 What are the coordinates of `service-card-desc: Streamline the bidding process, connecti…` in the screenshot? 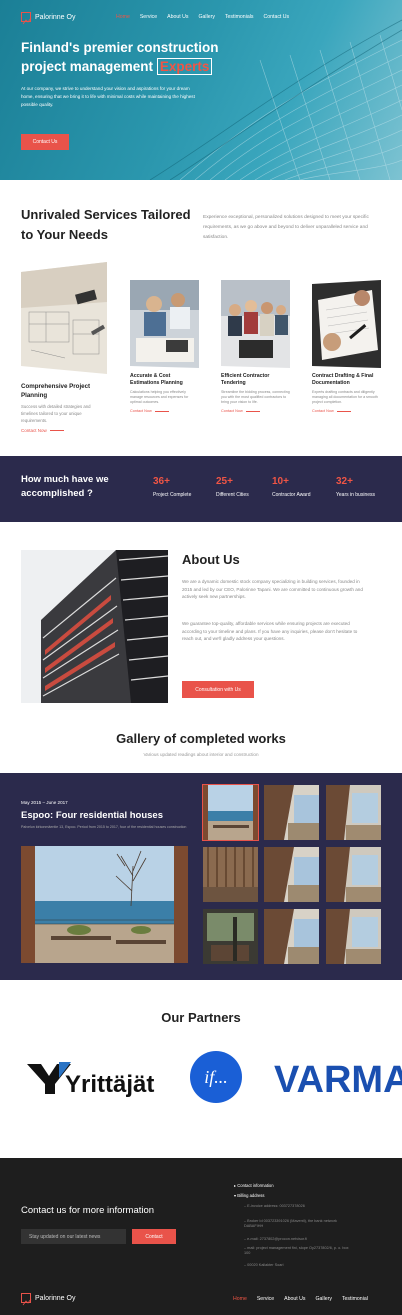 It's located at (255, 397).